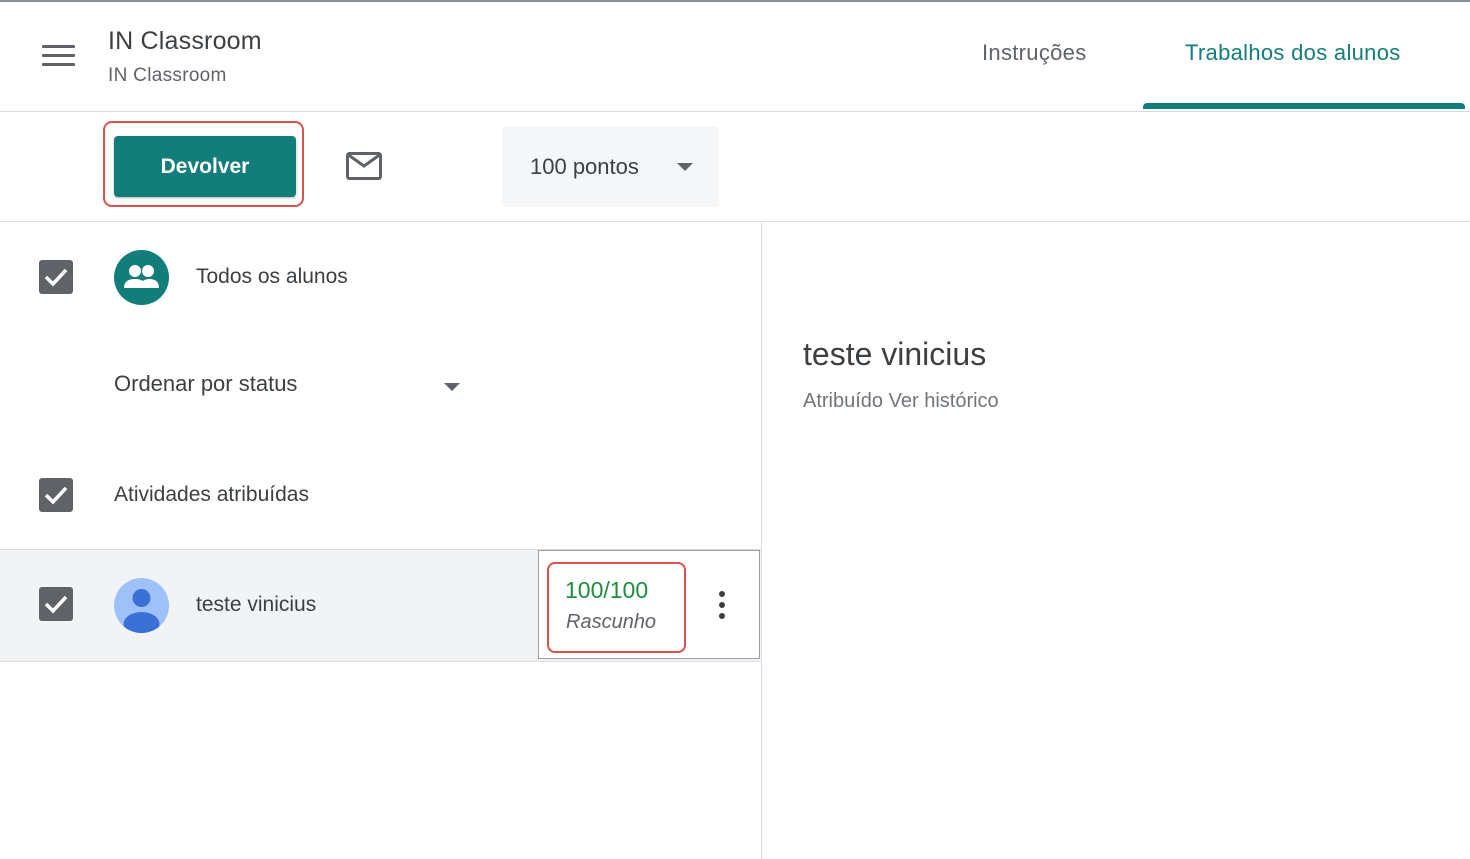  Describe the element at coordinates (380, 605) in the screenshot. I see `table-row: teste vinicius 100/100 Rascunho` at that location.